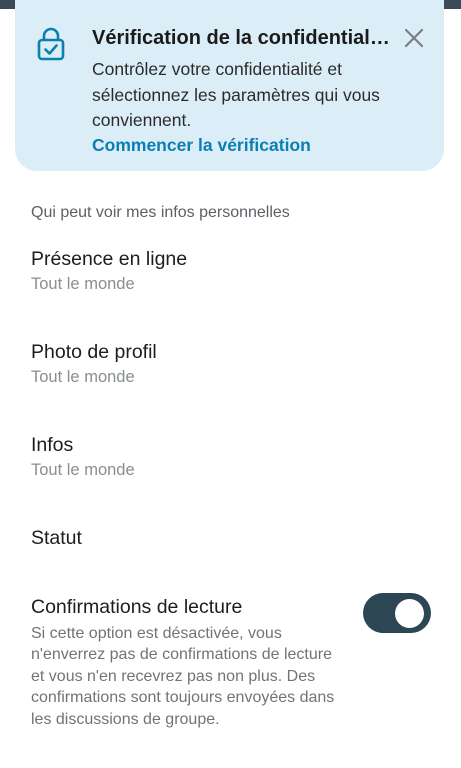  What do you see at coordinates (242, 38) in the screenshot?
I see `banner-title: Vérification de la confidentialité` at bounding box center [242, 38].